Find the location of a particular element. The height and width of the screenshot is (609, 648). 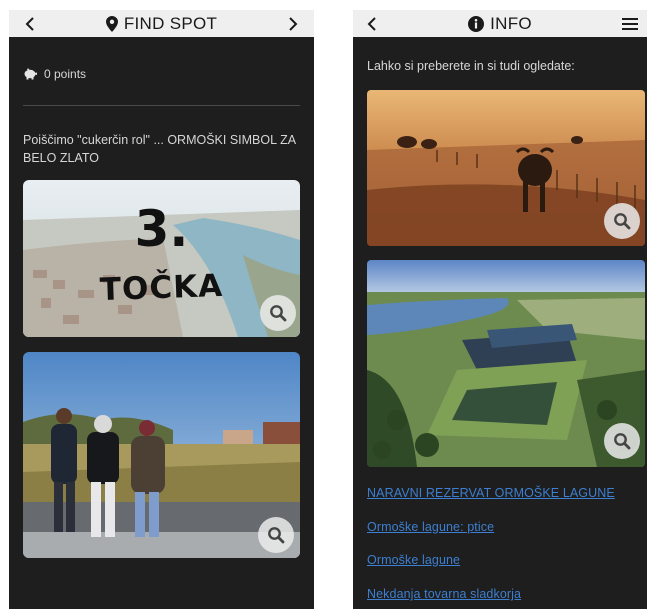

spot-number-image: 3. TOČKA is located at coordinates (161, 258).